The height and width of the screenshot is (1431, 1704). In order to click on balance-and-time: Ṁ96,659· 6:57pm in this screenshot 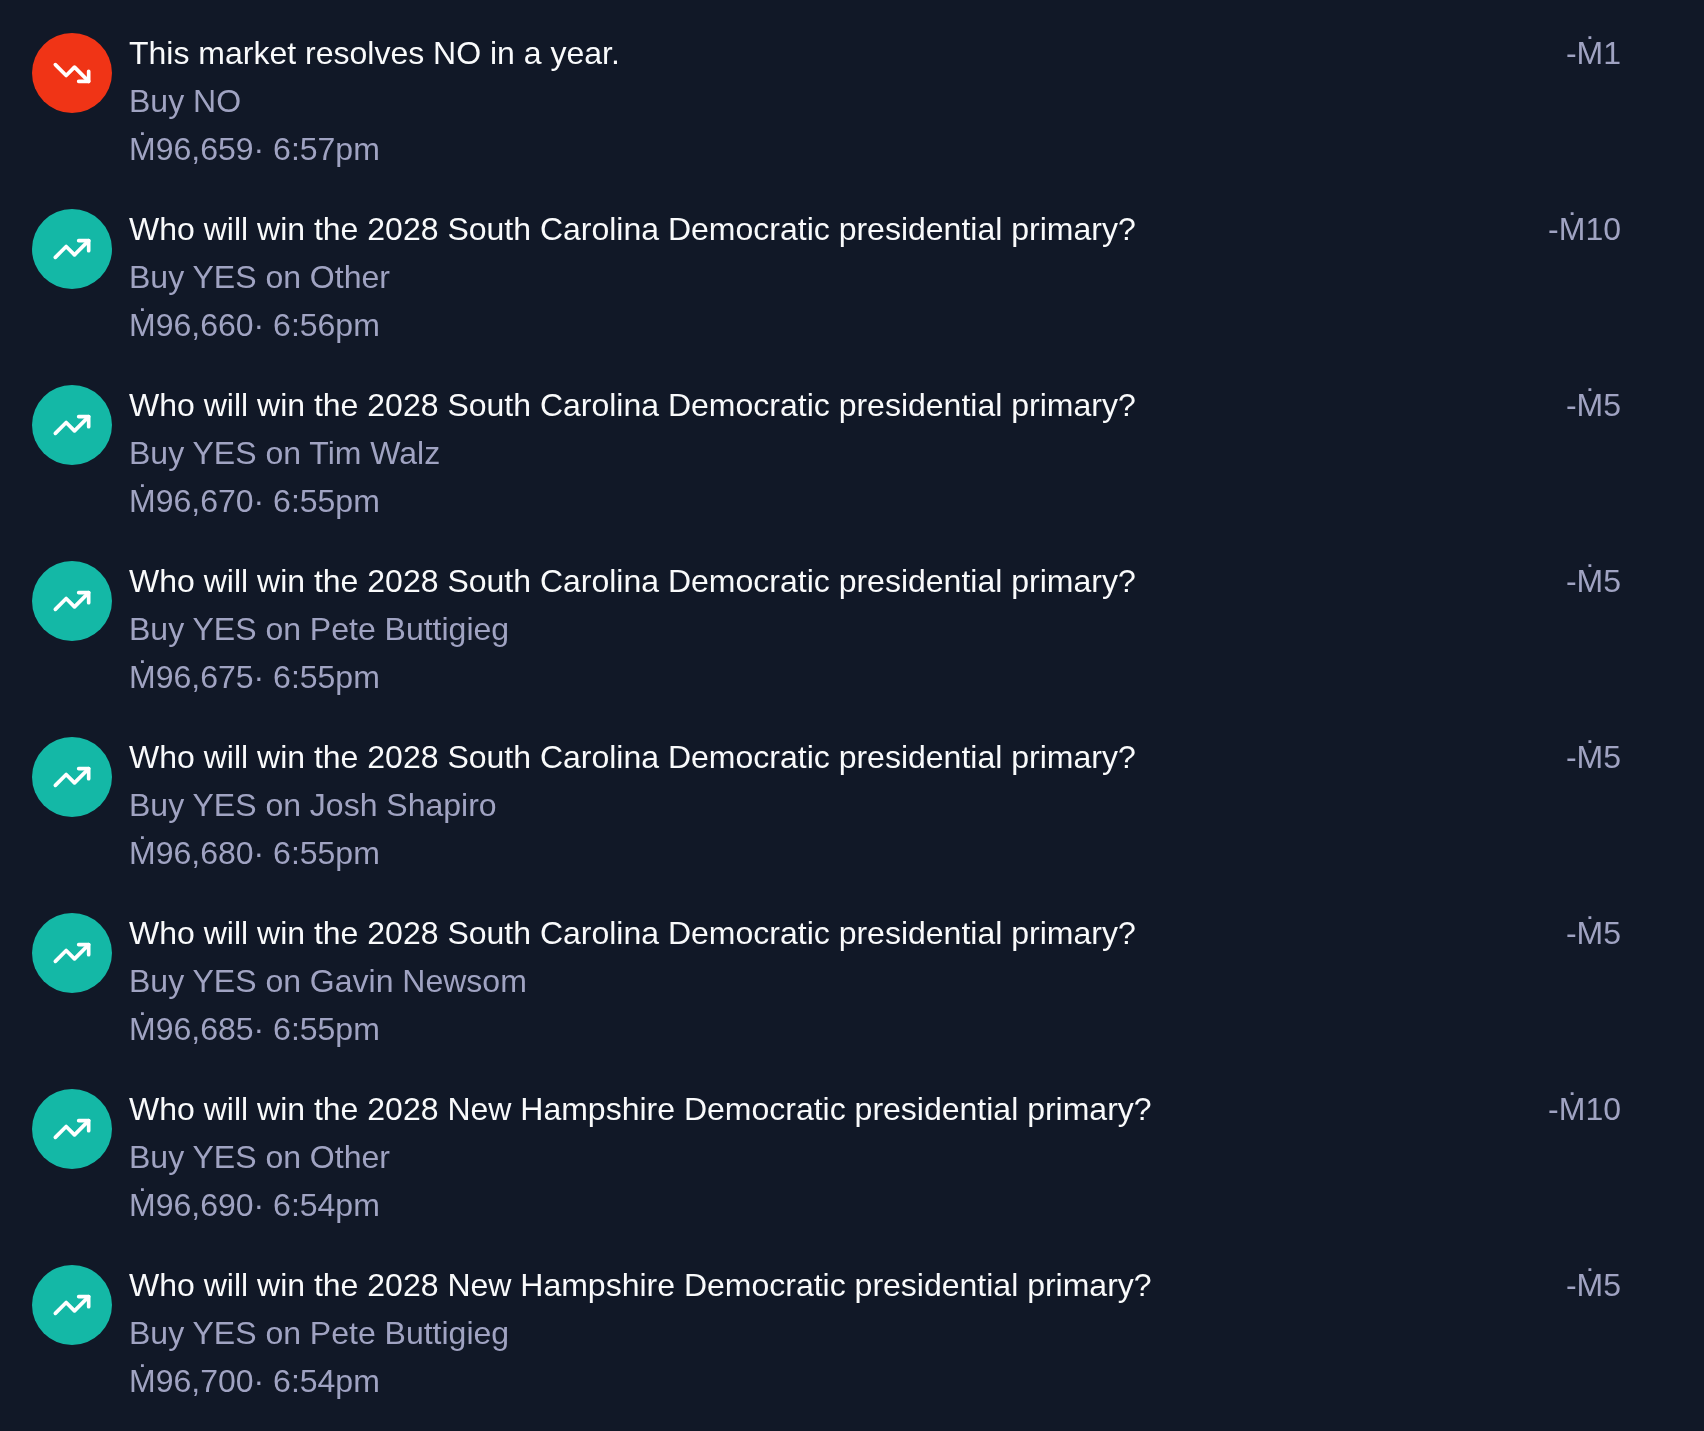, I will do `click(255, 149)`.